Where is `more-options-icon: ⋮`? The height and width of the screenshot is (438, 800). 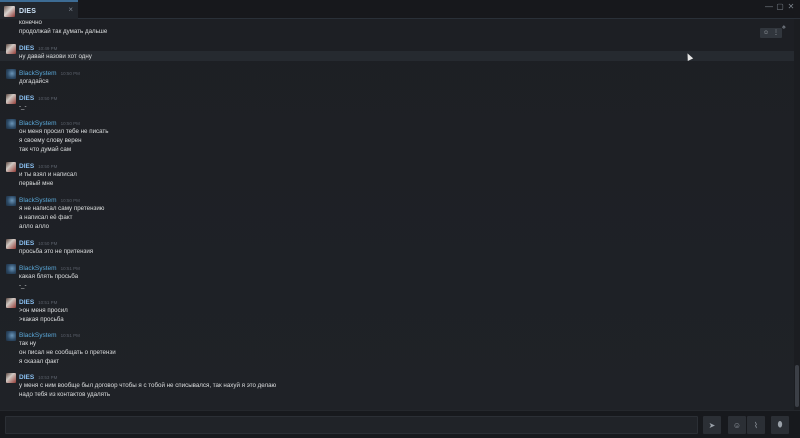
more-options-icon: ⋮ is located at coordinates (776, 33).